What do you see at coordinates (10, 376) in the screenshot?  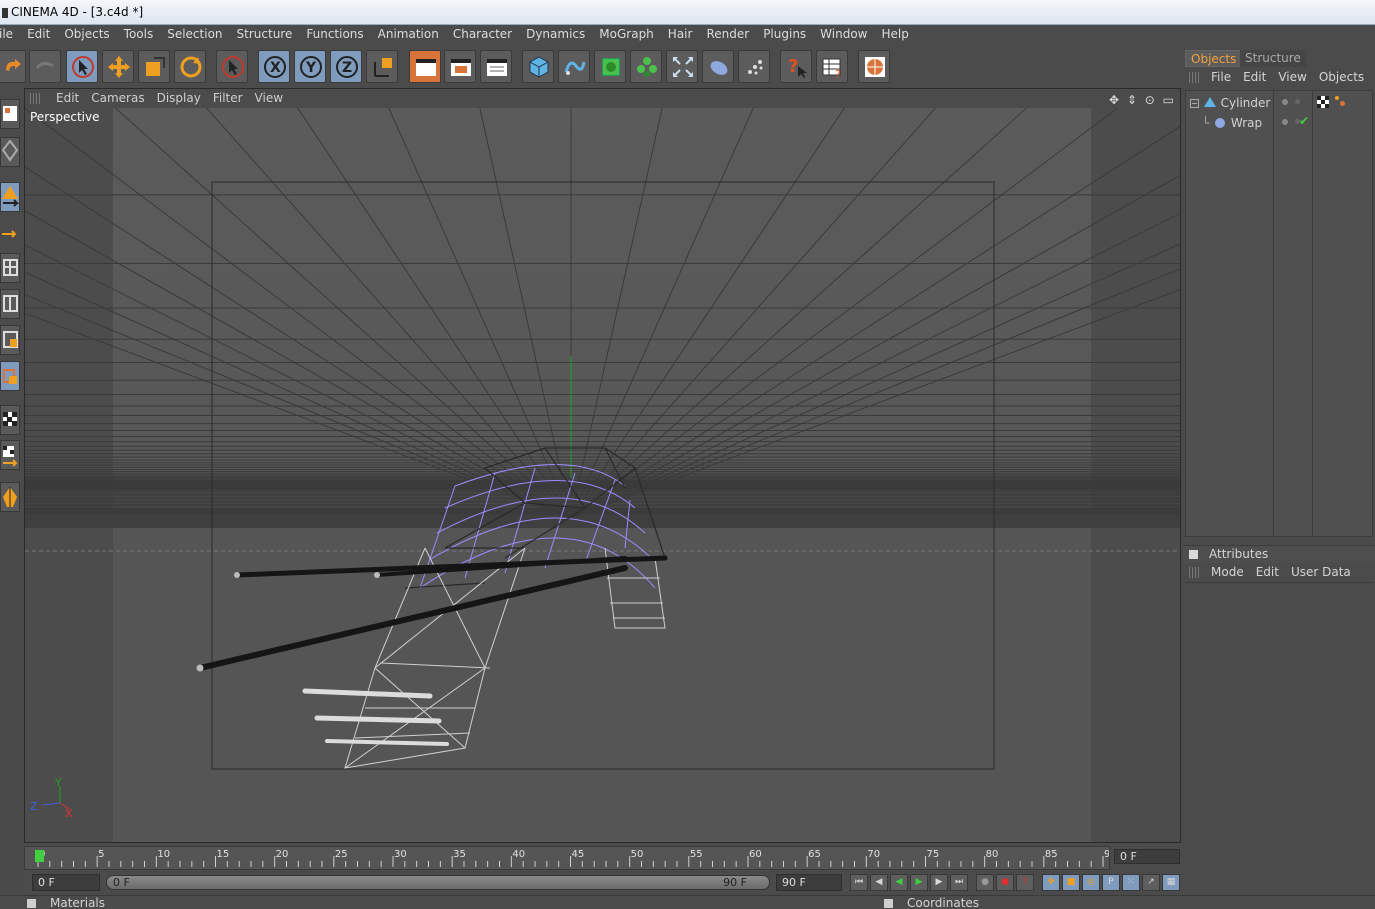 I see `use-workplane-tool` at bounding box center [10, 376].